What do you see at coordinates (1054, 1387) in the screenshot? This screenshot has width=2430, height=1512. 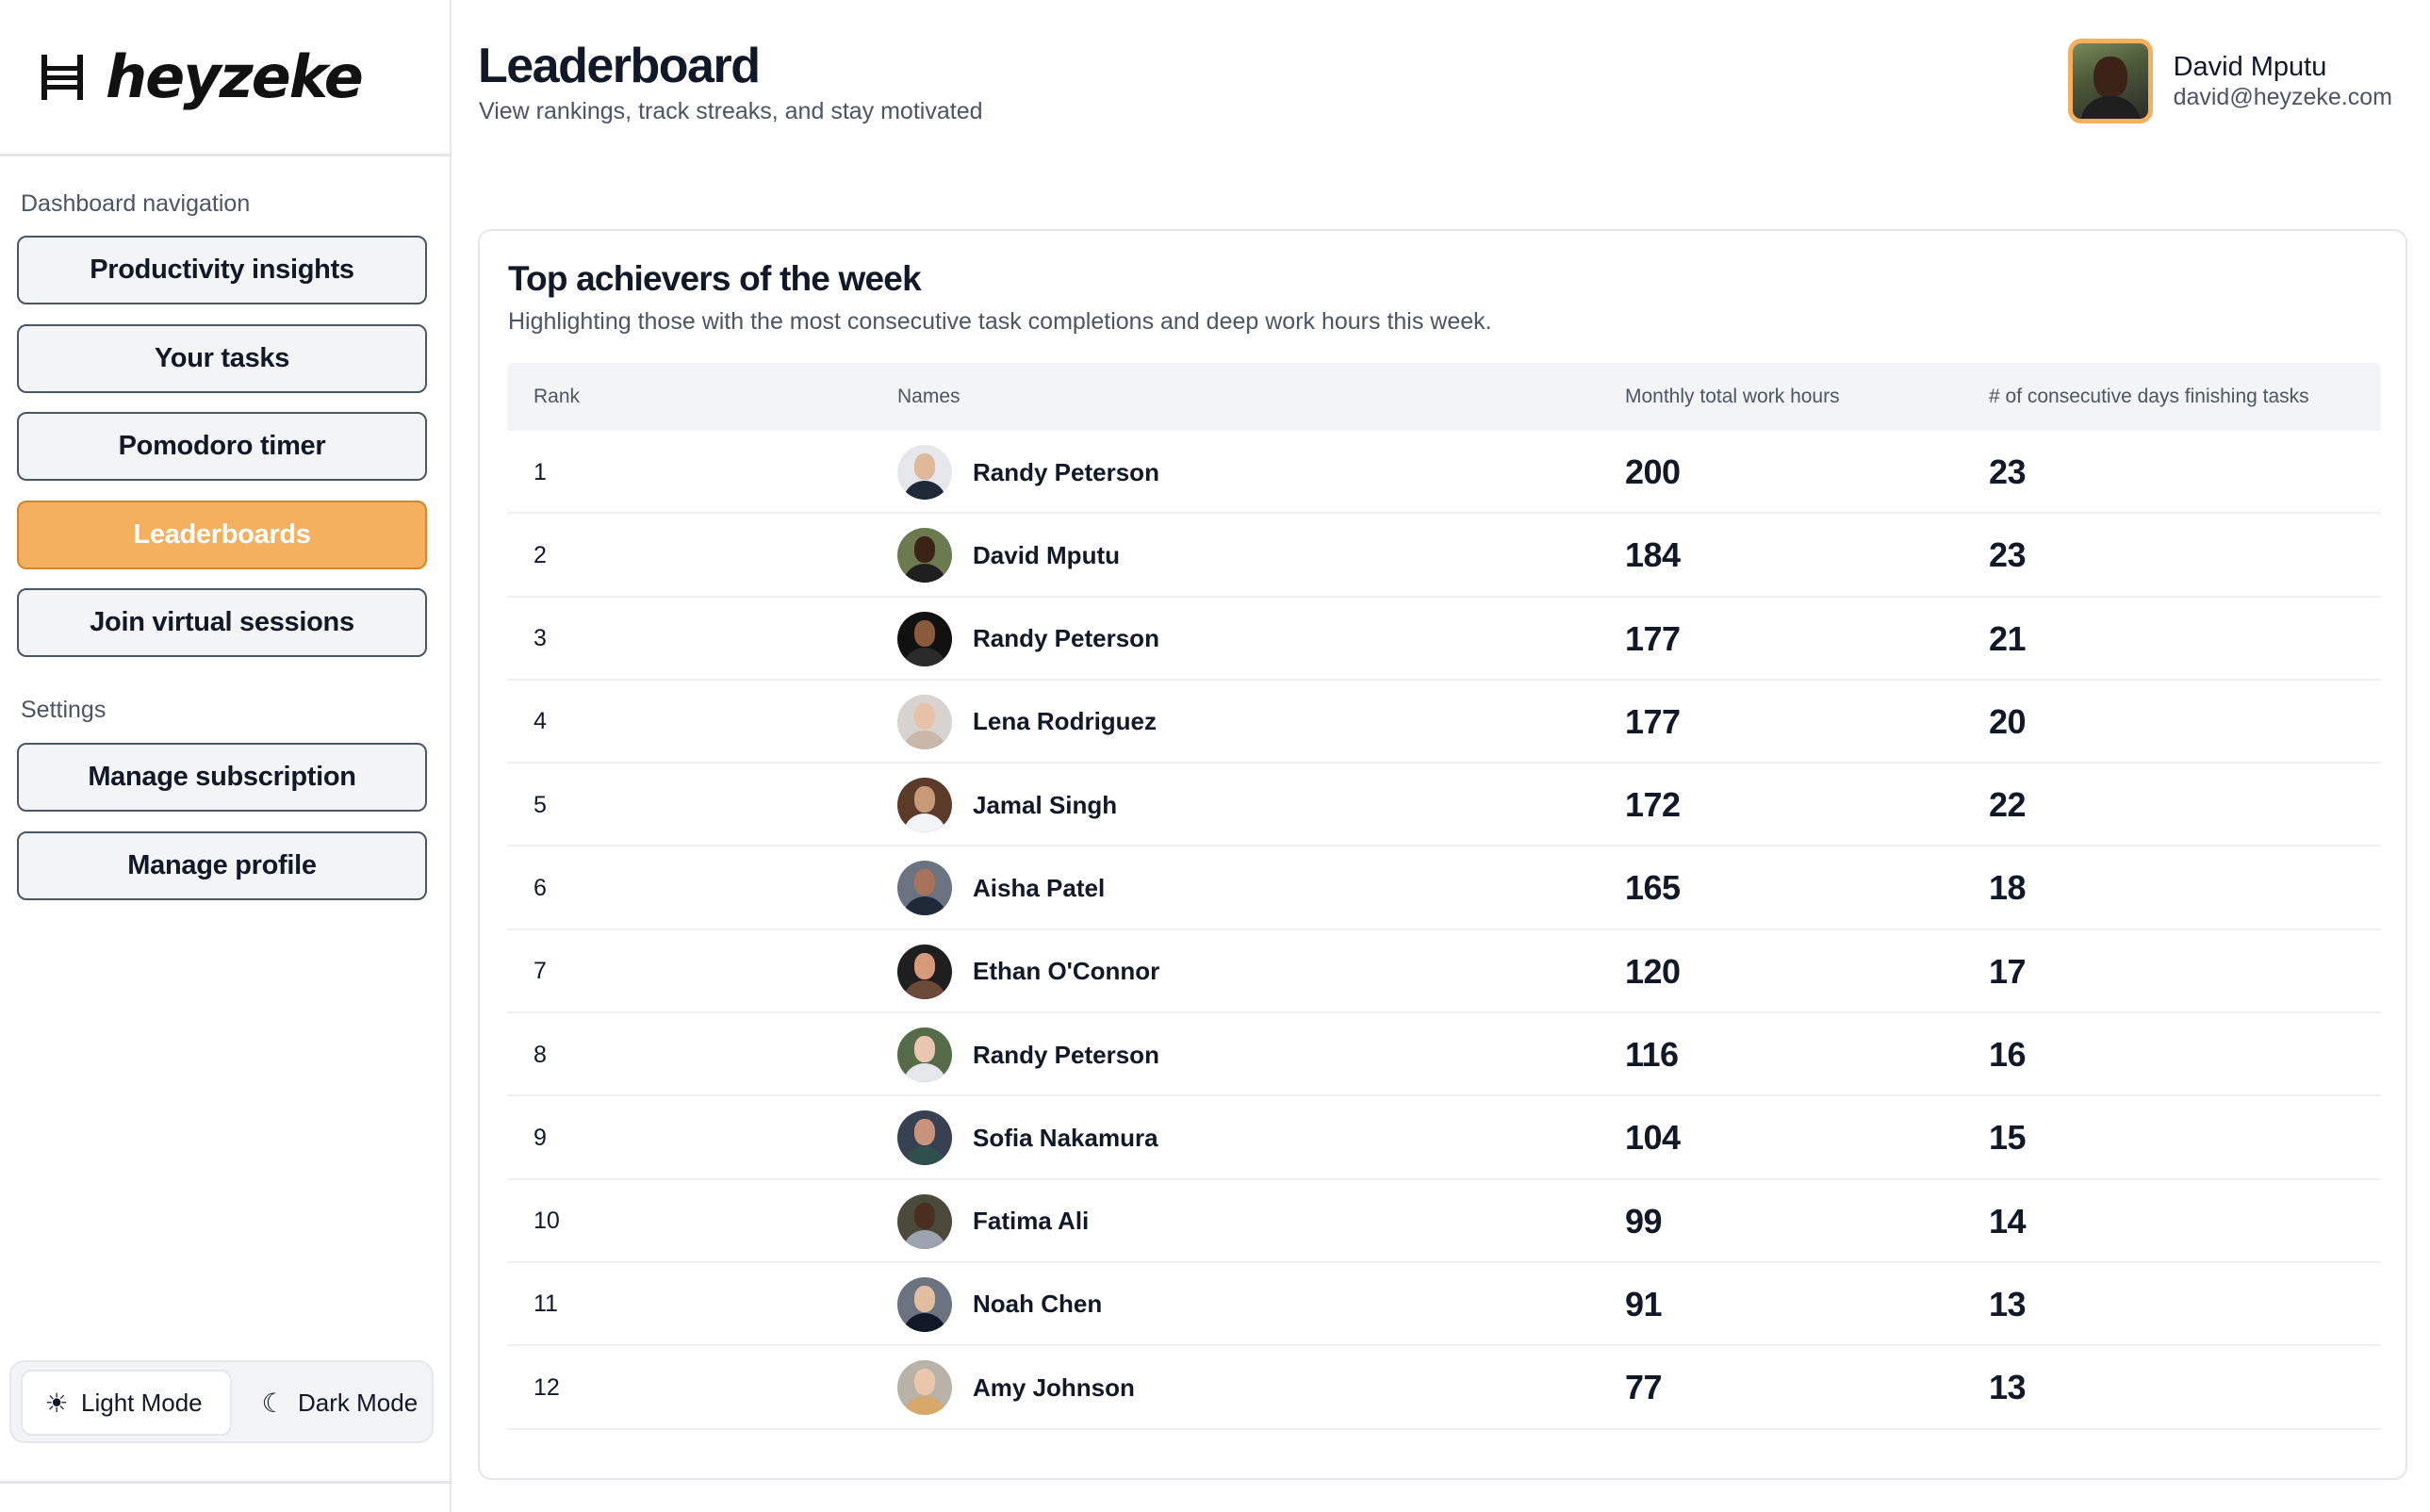 I see `member-name: Amy Johnson` at bounding box center [1054, 1387].